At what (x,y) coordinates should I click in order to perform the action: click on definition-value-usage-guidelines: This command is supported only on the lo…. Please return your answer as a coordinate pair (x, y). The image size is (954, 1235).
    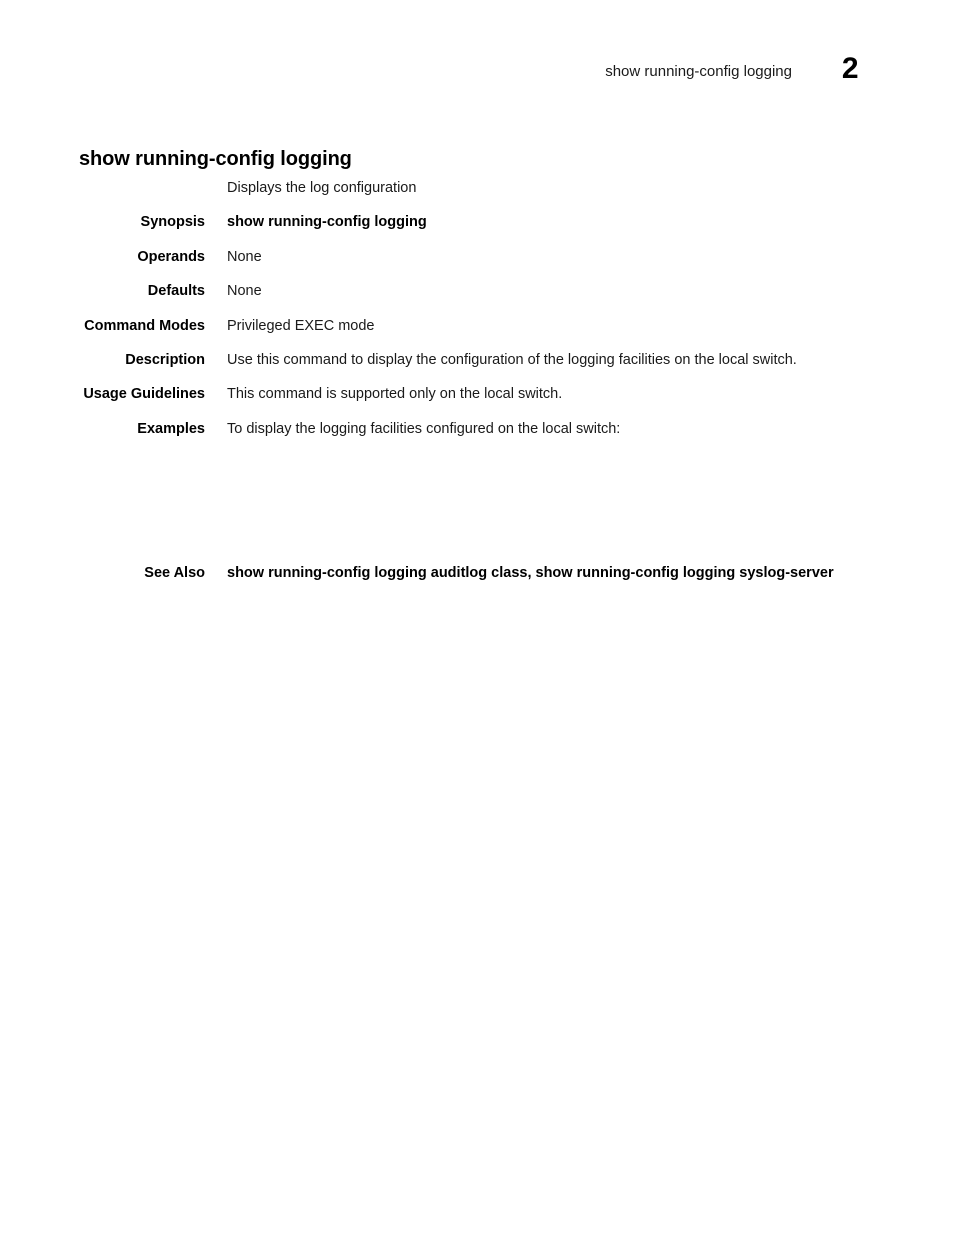
    Looking at the image, I should click on (395, 394).